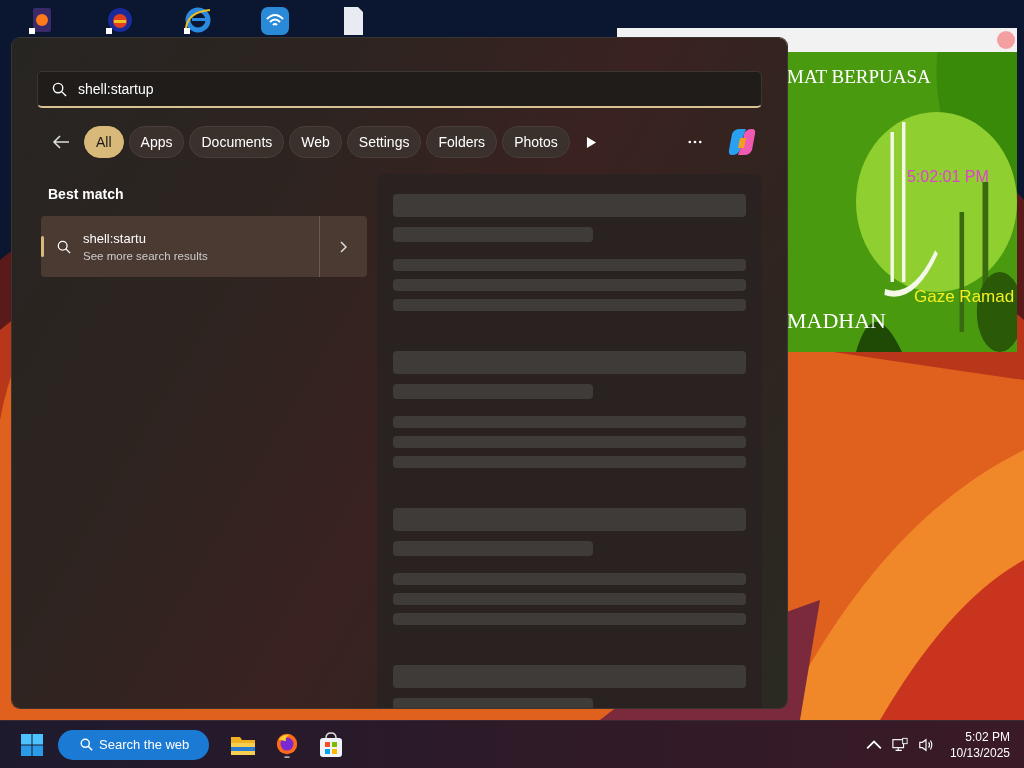  I want to click on clock: 5:02 PM 10/13/2025, so click(979, 744).